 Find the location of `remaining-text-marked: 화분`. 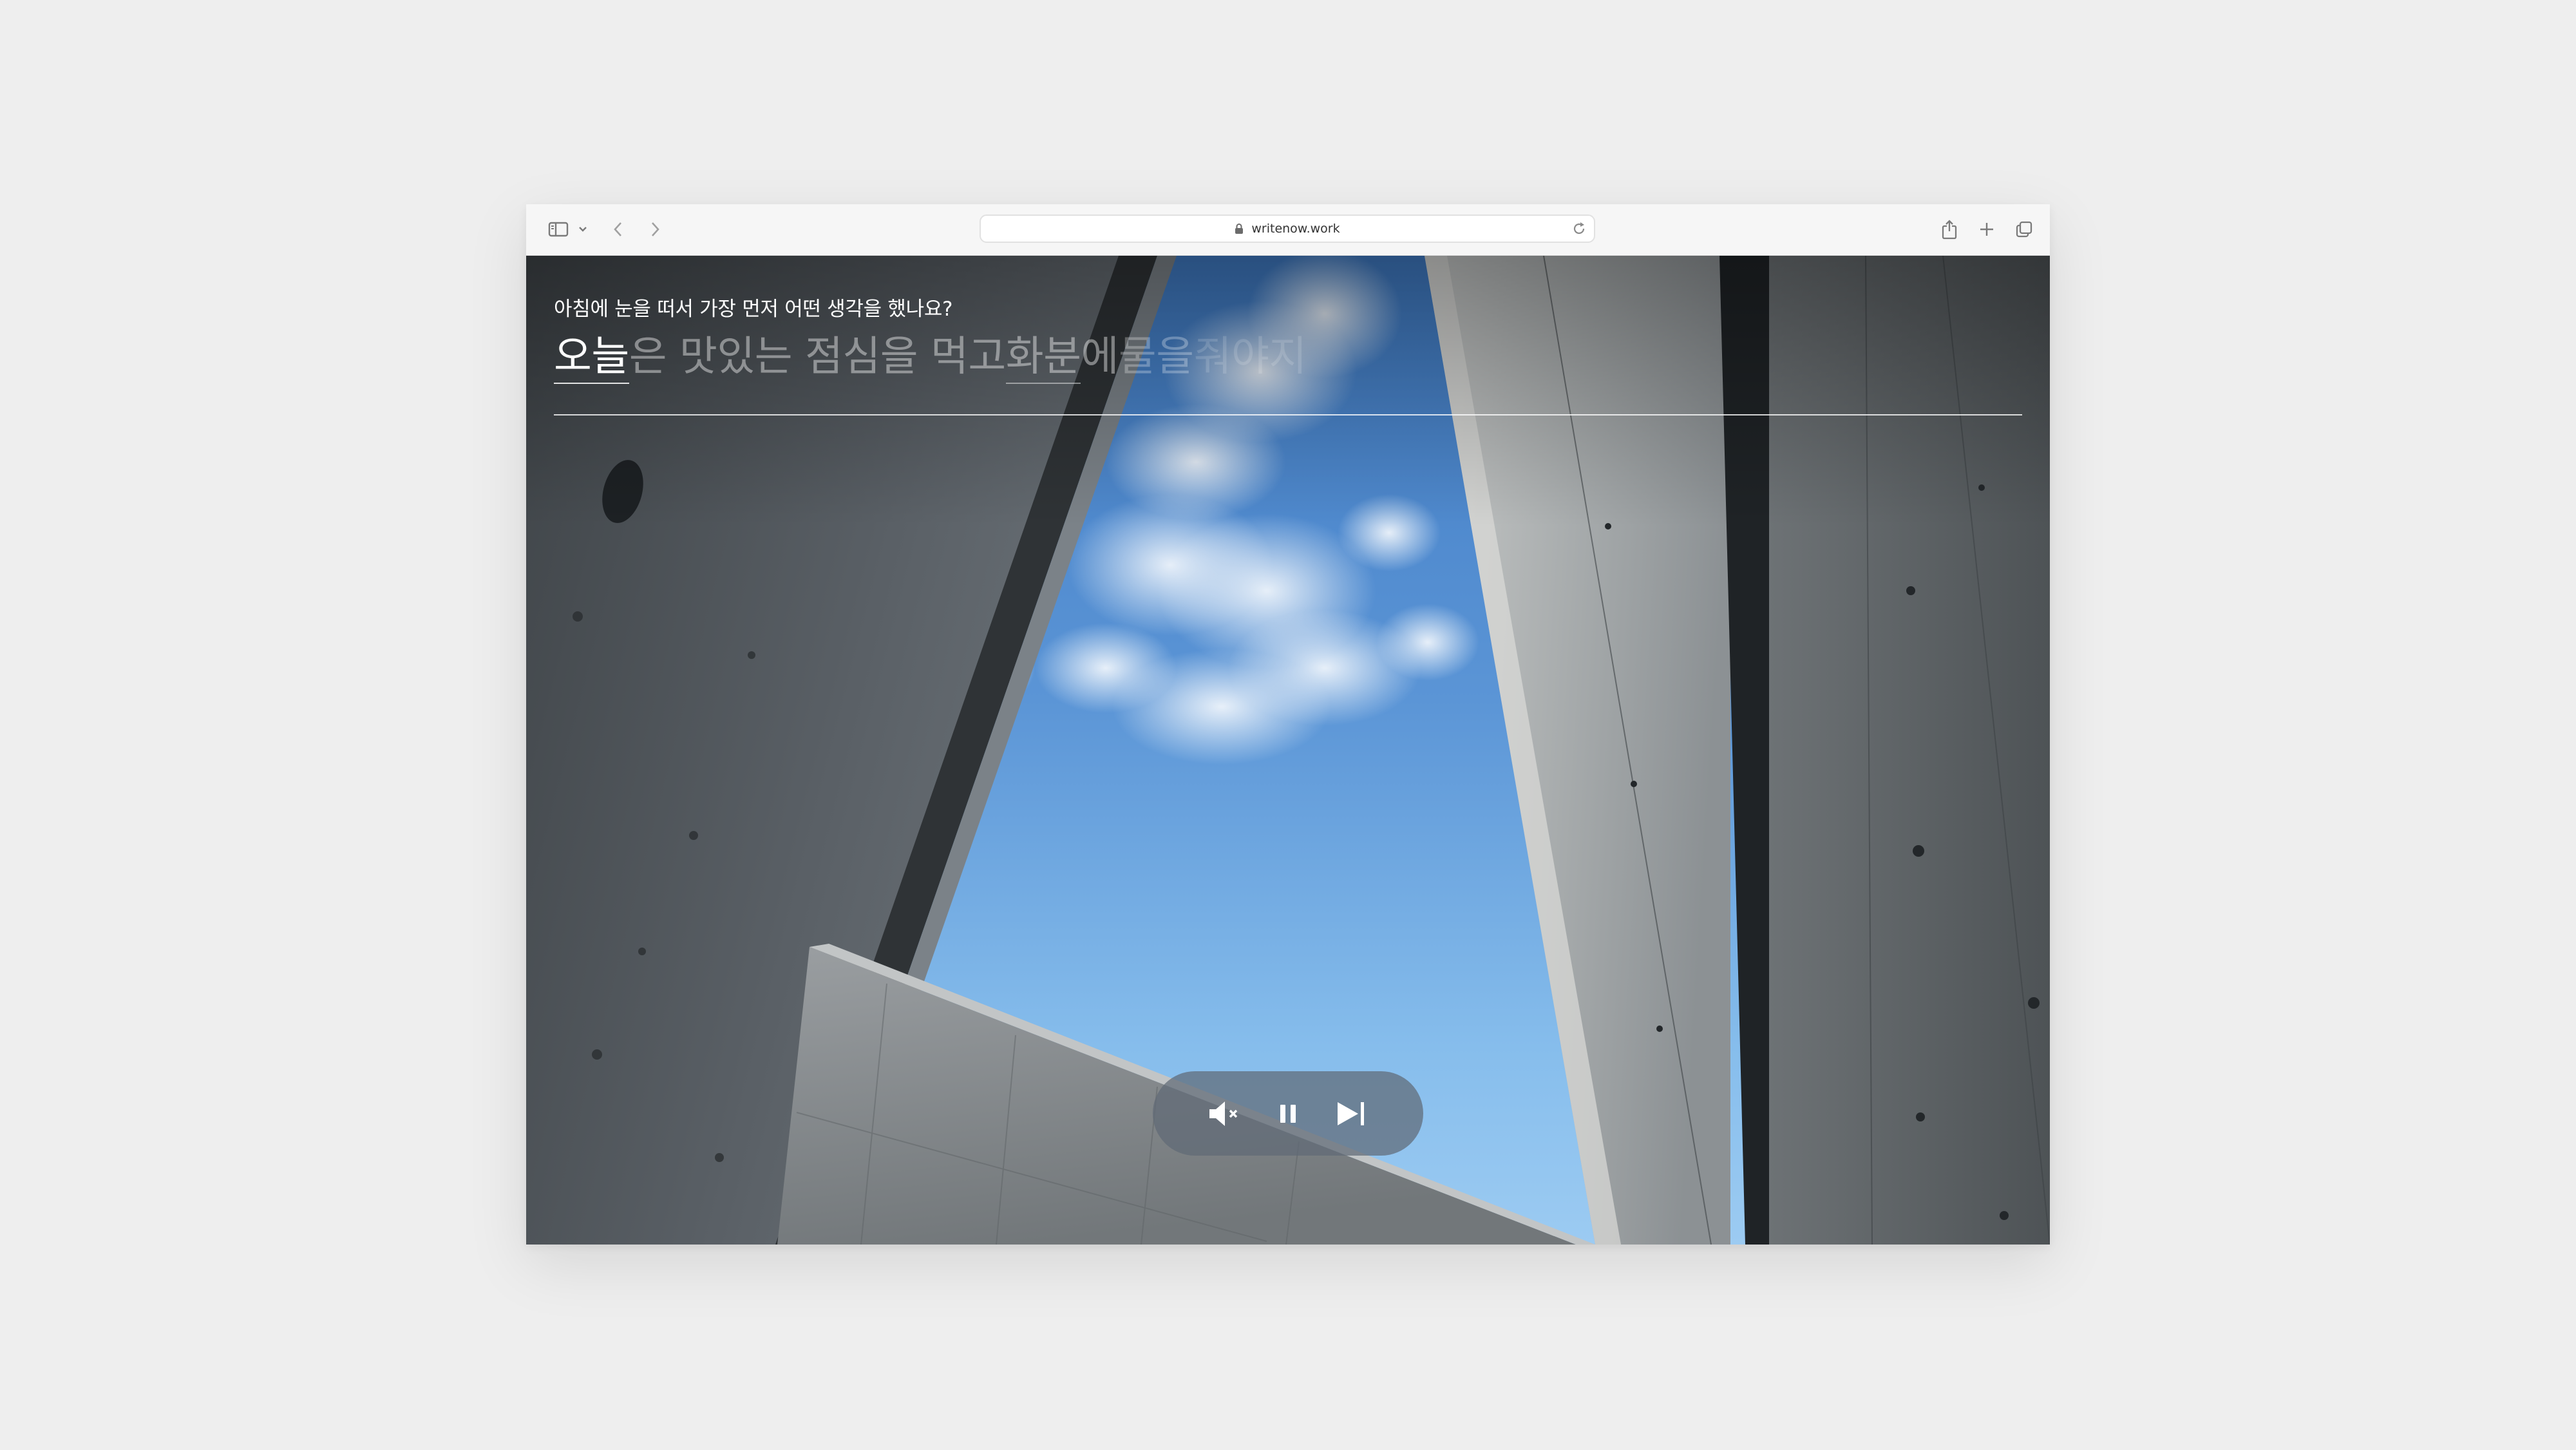

remaining-text-marked: 화분 is located at coordinates (1043, 358).